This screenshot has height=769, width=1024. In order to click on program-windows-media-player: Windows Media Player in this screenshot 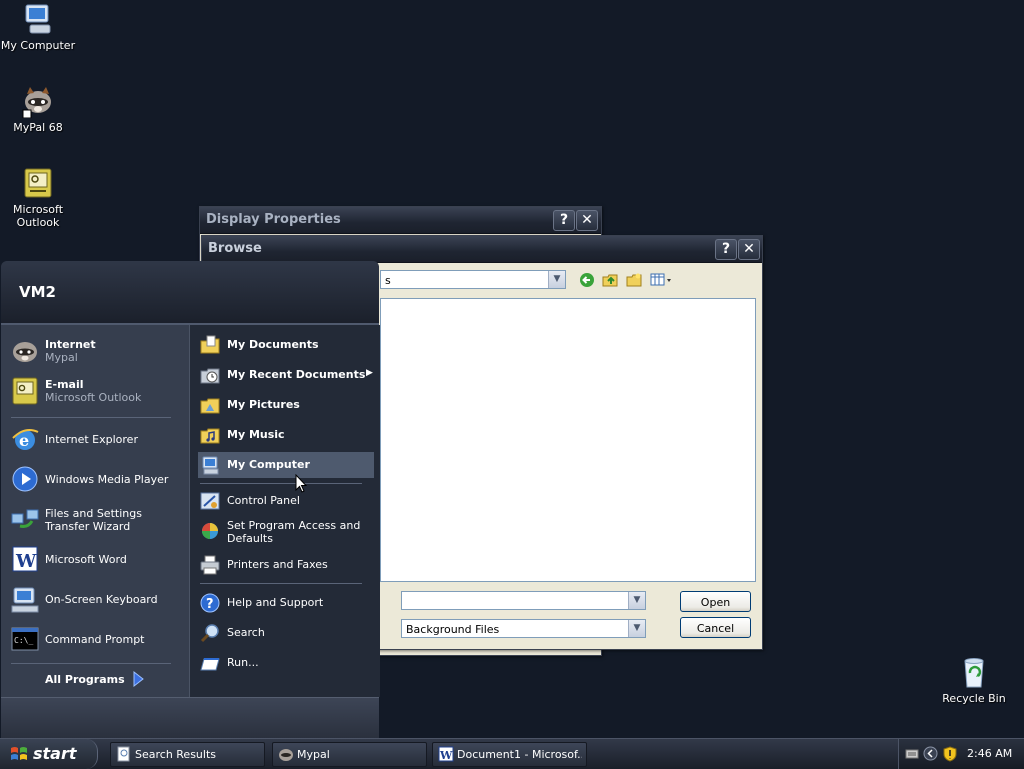, I will do `click(95, 479)`.